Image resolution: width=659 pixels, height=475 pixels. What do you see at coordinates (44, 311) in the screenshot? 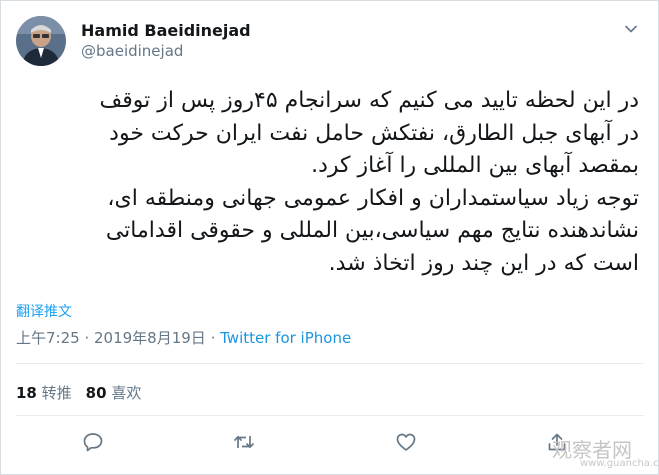
I see `translate-tweet-link: 翻译推文` at bounding box center [44, 311].